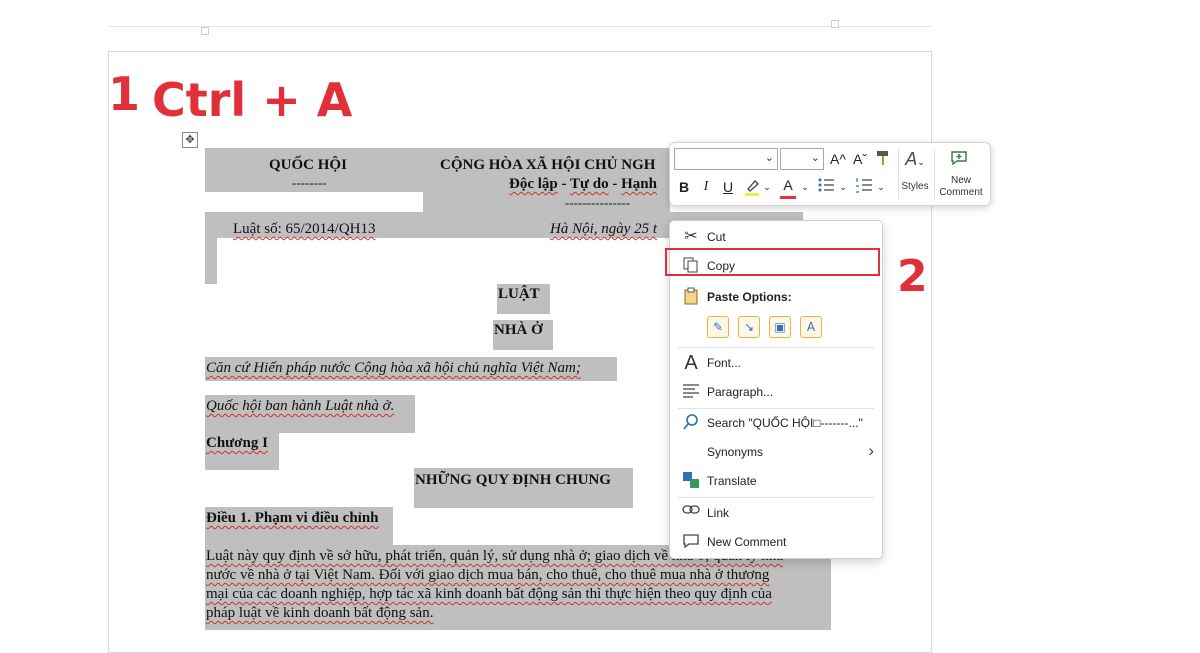  Describe the element at coordinates (211, 261) in the screenshot. I see `selection-highlight` at that location.